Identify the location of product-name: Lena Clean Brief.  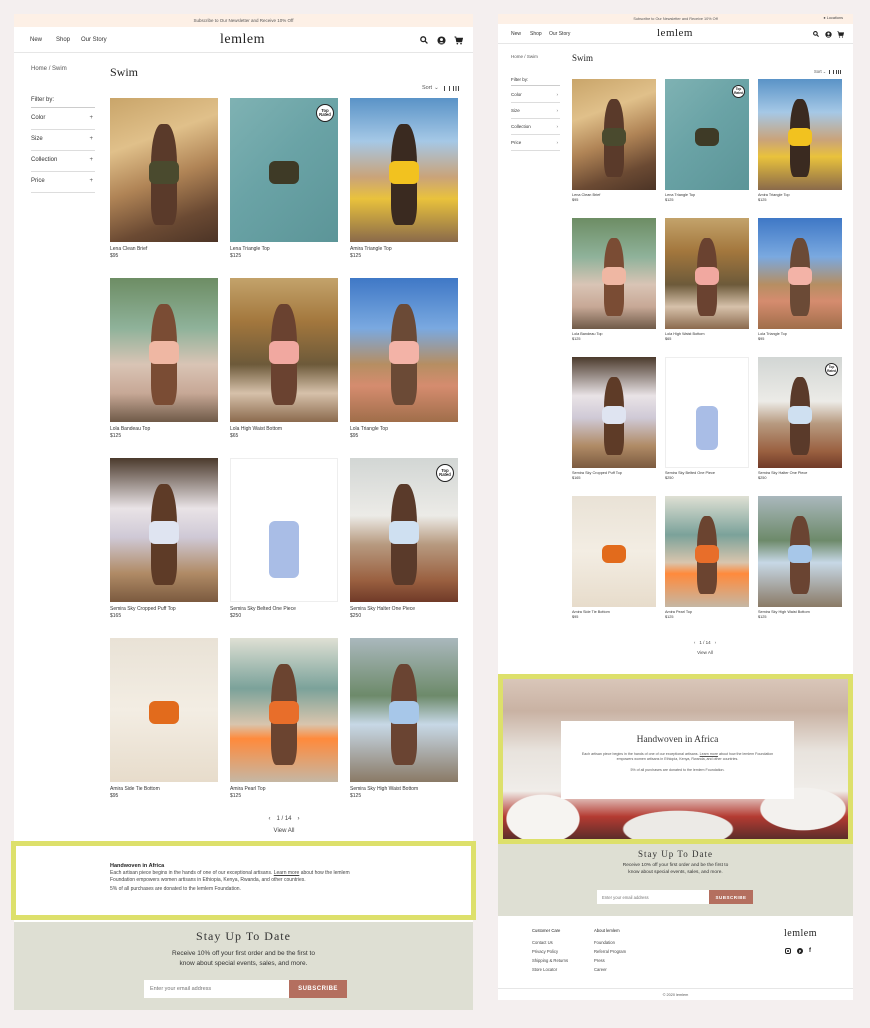
(164, 249).